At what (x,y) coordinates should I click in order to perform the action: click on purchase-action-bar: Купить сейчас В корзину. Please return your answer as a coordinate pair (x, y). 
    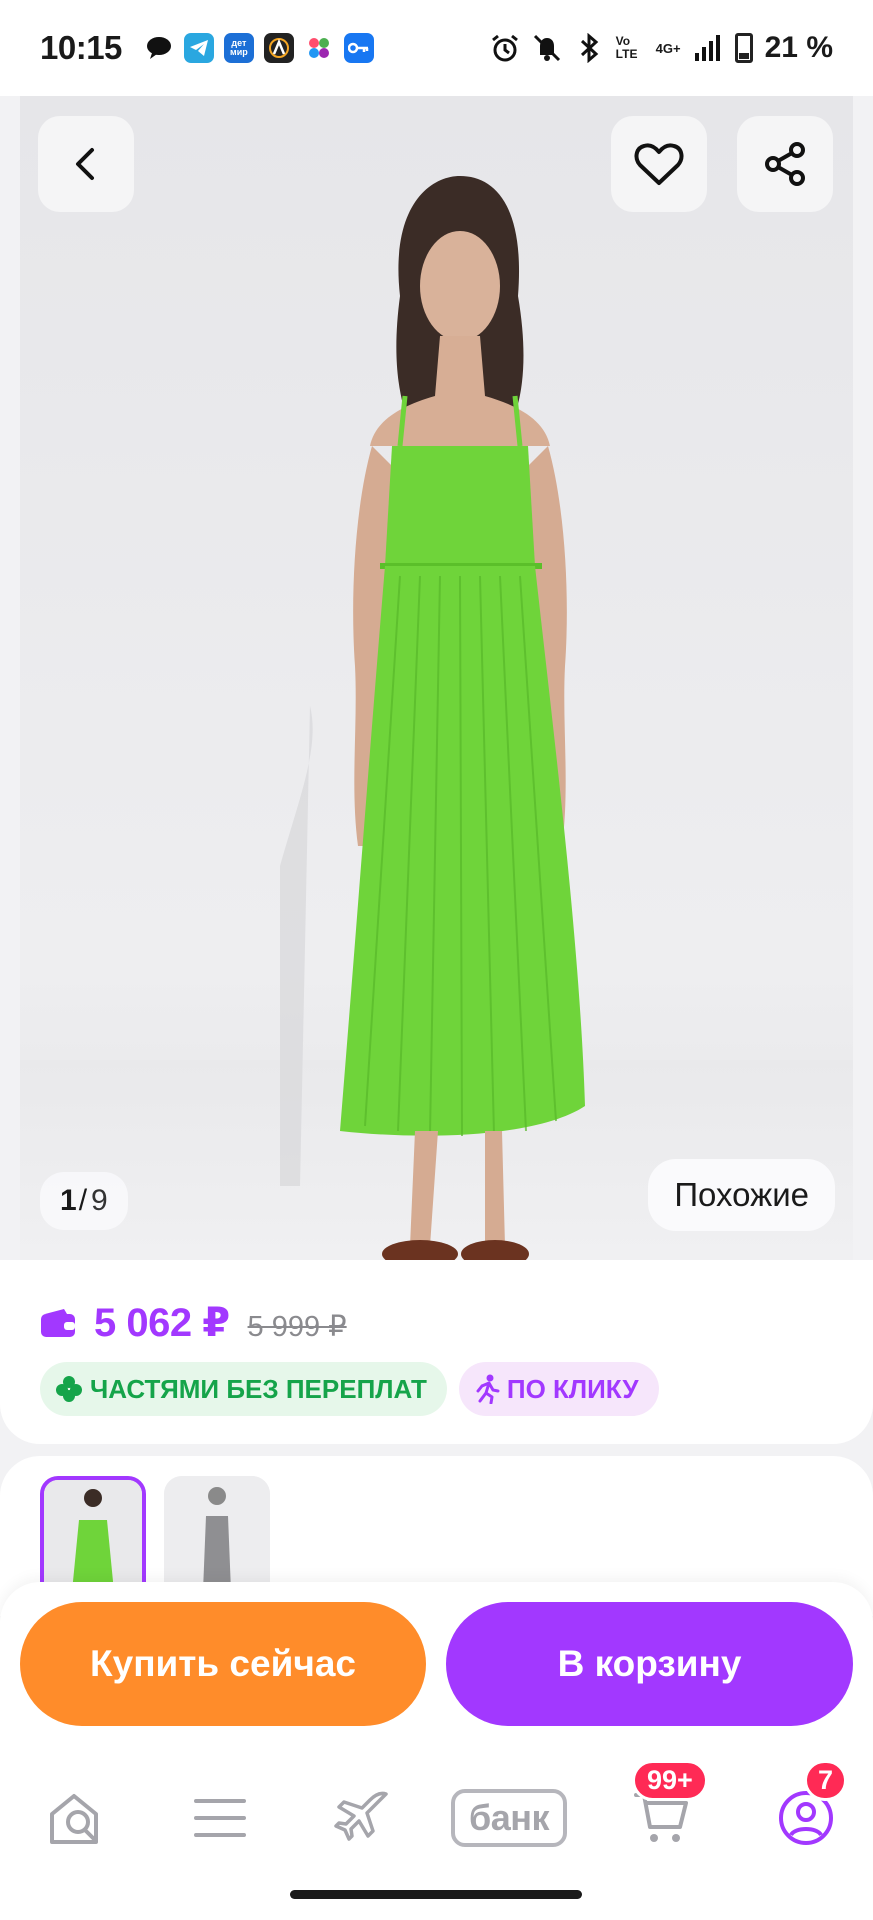
    Looking at the image, I should click on (436, 1662).